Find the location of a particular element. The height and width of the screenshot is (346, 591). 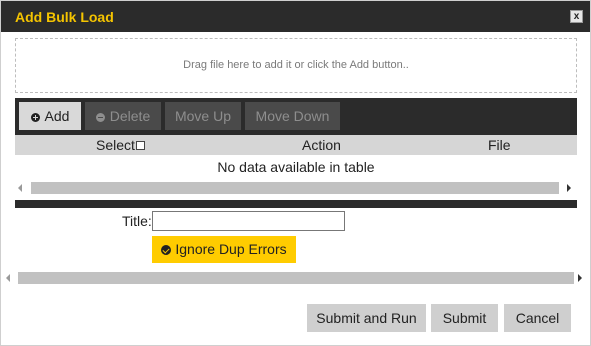

ignore-dup-errors-label: Ignore Dup Errors is located at coordinates (231, 249).